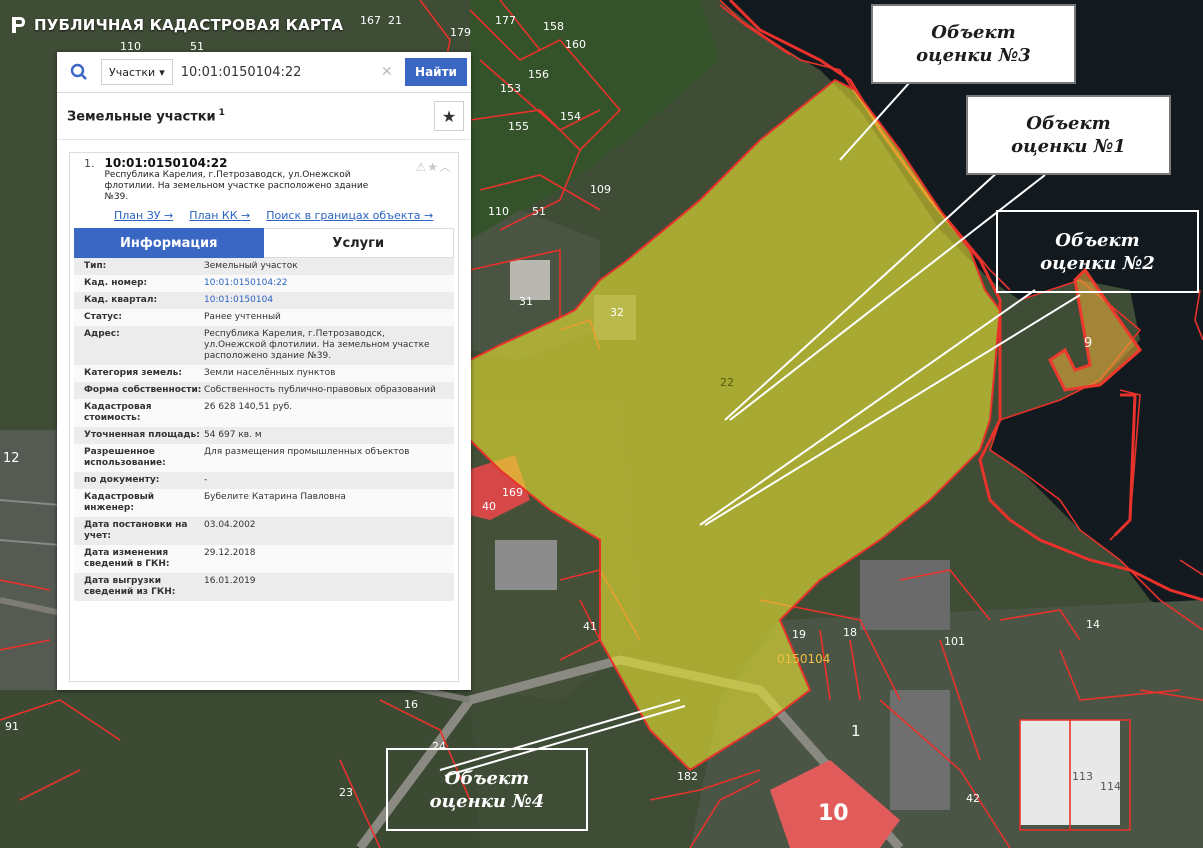  I want to click on app-title: ПУБЛИЧНАЯ КАДАСТРОВАЯ КАРТА, so click(189, 25).